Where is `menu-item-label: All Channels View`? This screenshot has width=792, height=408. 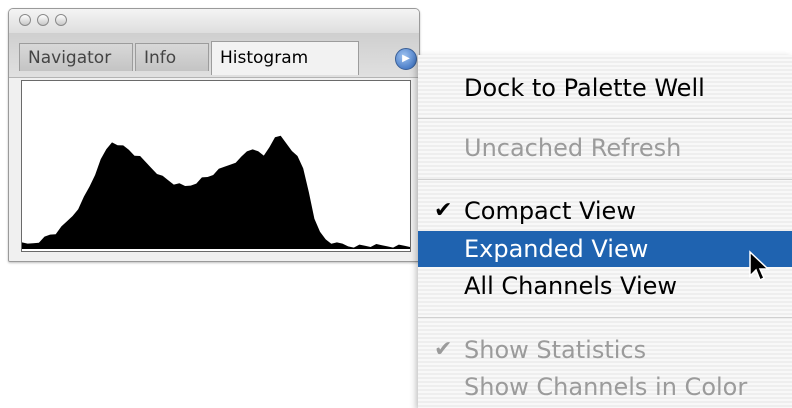 menu-item-label: All Channels View is located at coordinates (570, 286).